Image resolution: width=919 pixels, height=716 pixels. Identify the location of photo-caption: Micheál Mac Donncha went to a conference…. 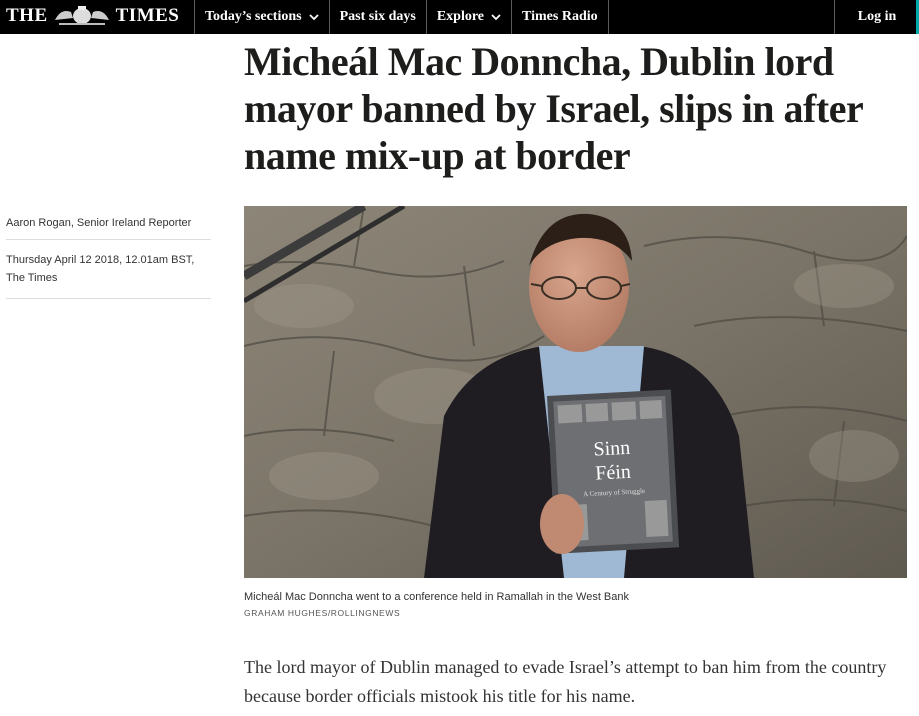
(437, 597).